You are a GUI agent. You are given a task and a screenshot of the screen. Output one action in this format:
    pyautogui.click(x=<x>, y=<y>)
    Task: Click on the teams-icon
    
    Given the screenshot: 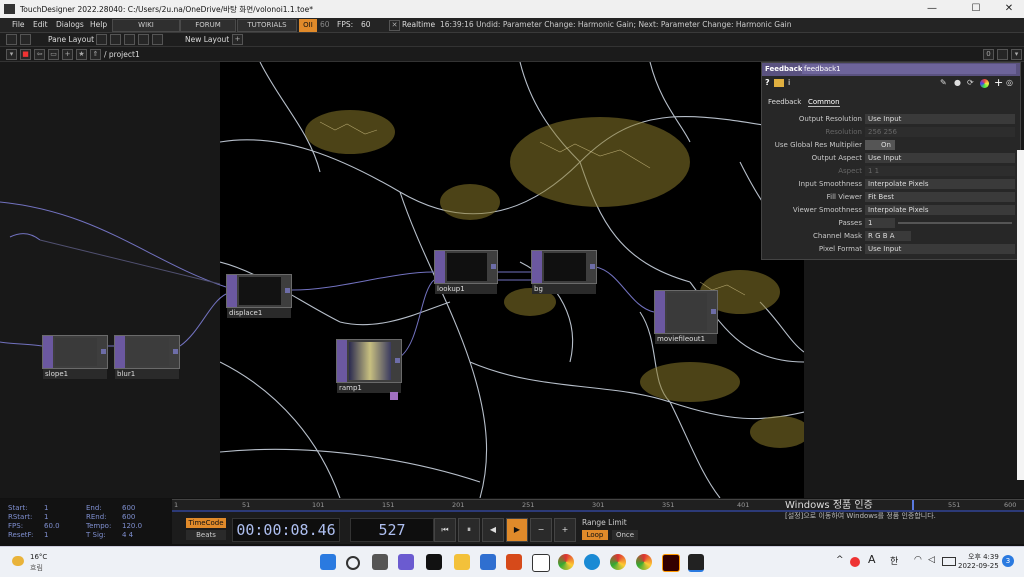 What is the action you would take?
    pyautogui.click(x=406, y=562)
    